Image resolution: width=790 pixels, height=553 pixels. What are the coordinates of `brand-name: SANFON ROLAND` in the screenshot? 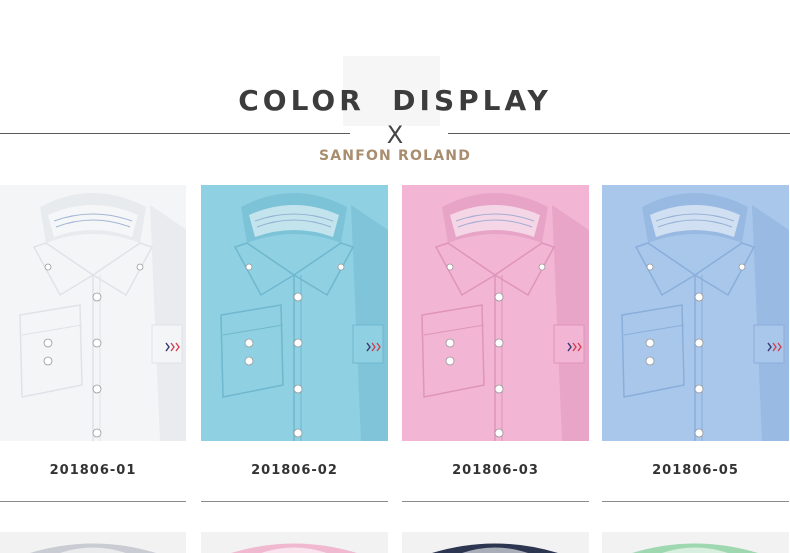 It's located at (395, 156).